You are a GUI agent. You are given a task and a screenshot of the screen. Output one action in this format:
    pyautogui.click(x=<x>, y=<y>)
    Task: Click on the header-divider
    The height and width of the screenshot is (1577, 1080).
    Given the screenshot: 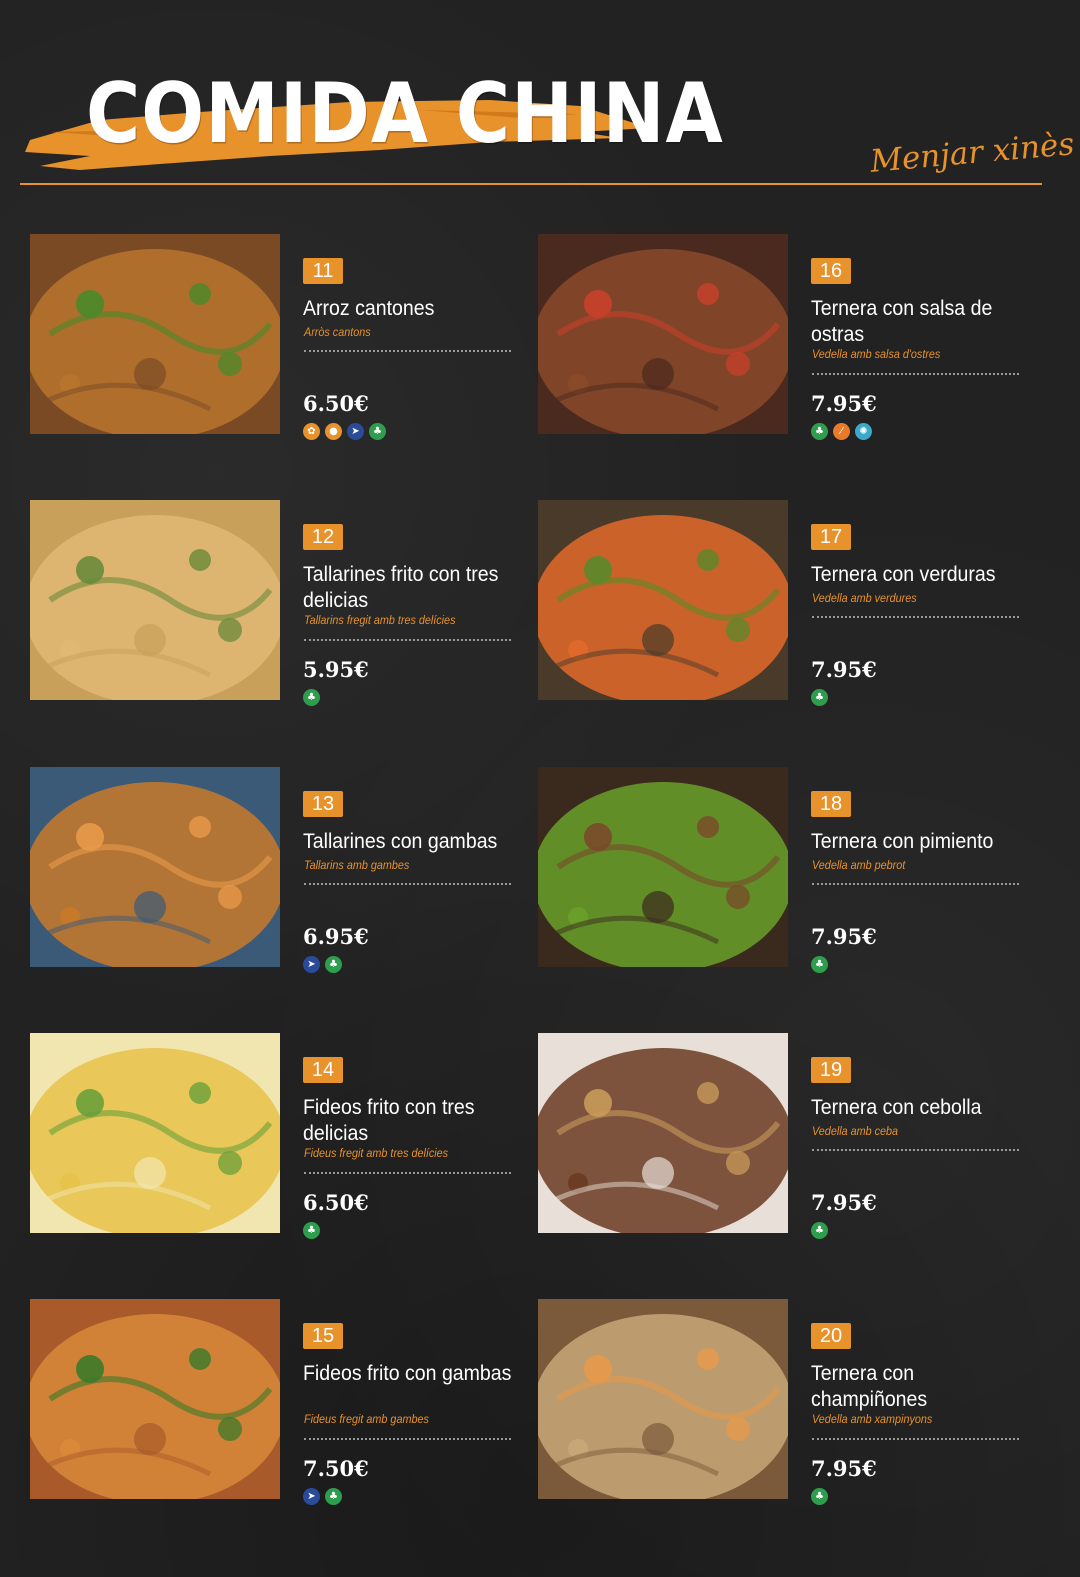 What is the action you would take?
    pyautogui.click(x=531, y=184)
    